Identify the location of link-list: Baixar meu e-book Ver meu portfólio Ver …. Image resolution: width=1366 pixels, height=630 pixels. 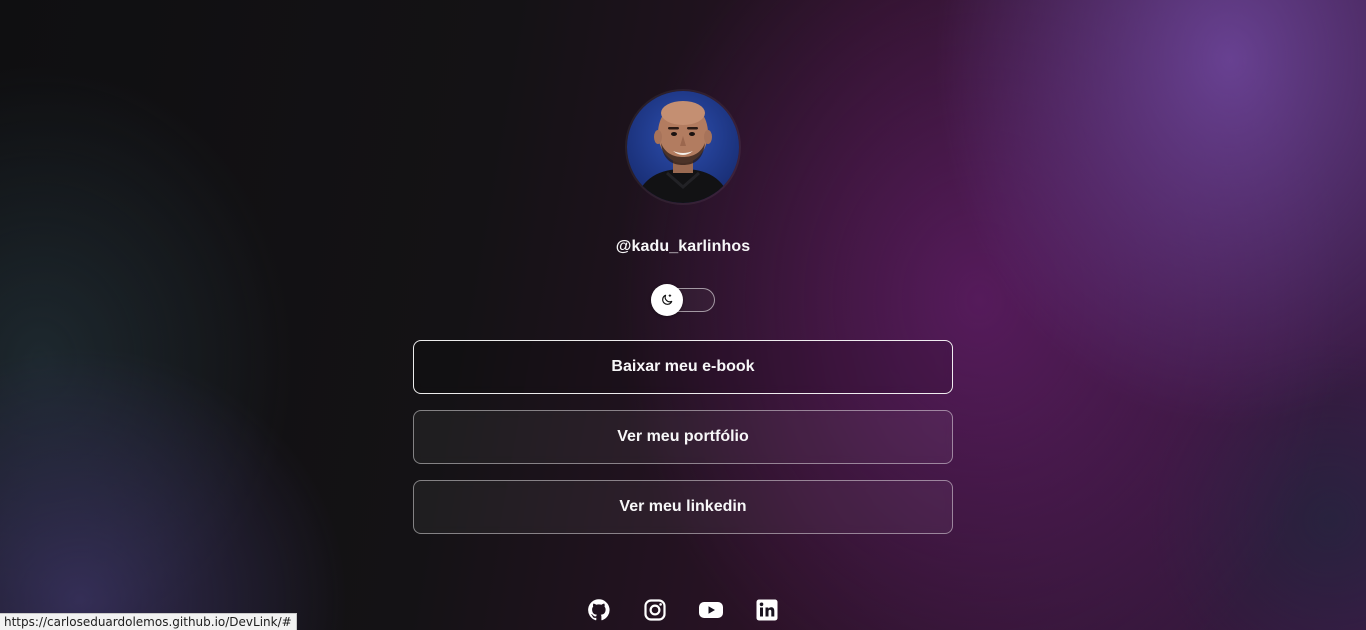
(683, 445).